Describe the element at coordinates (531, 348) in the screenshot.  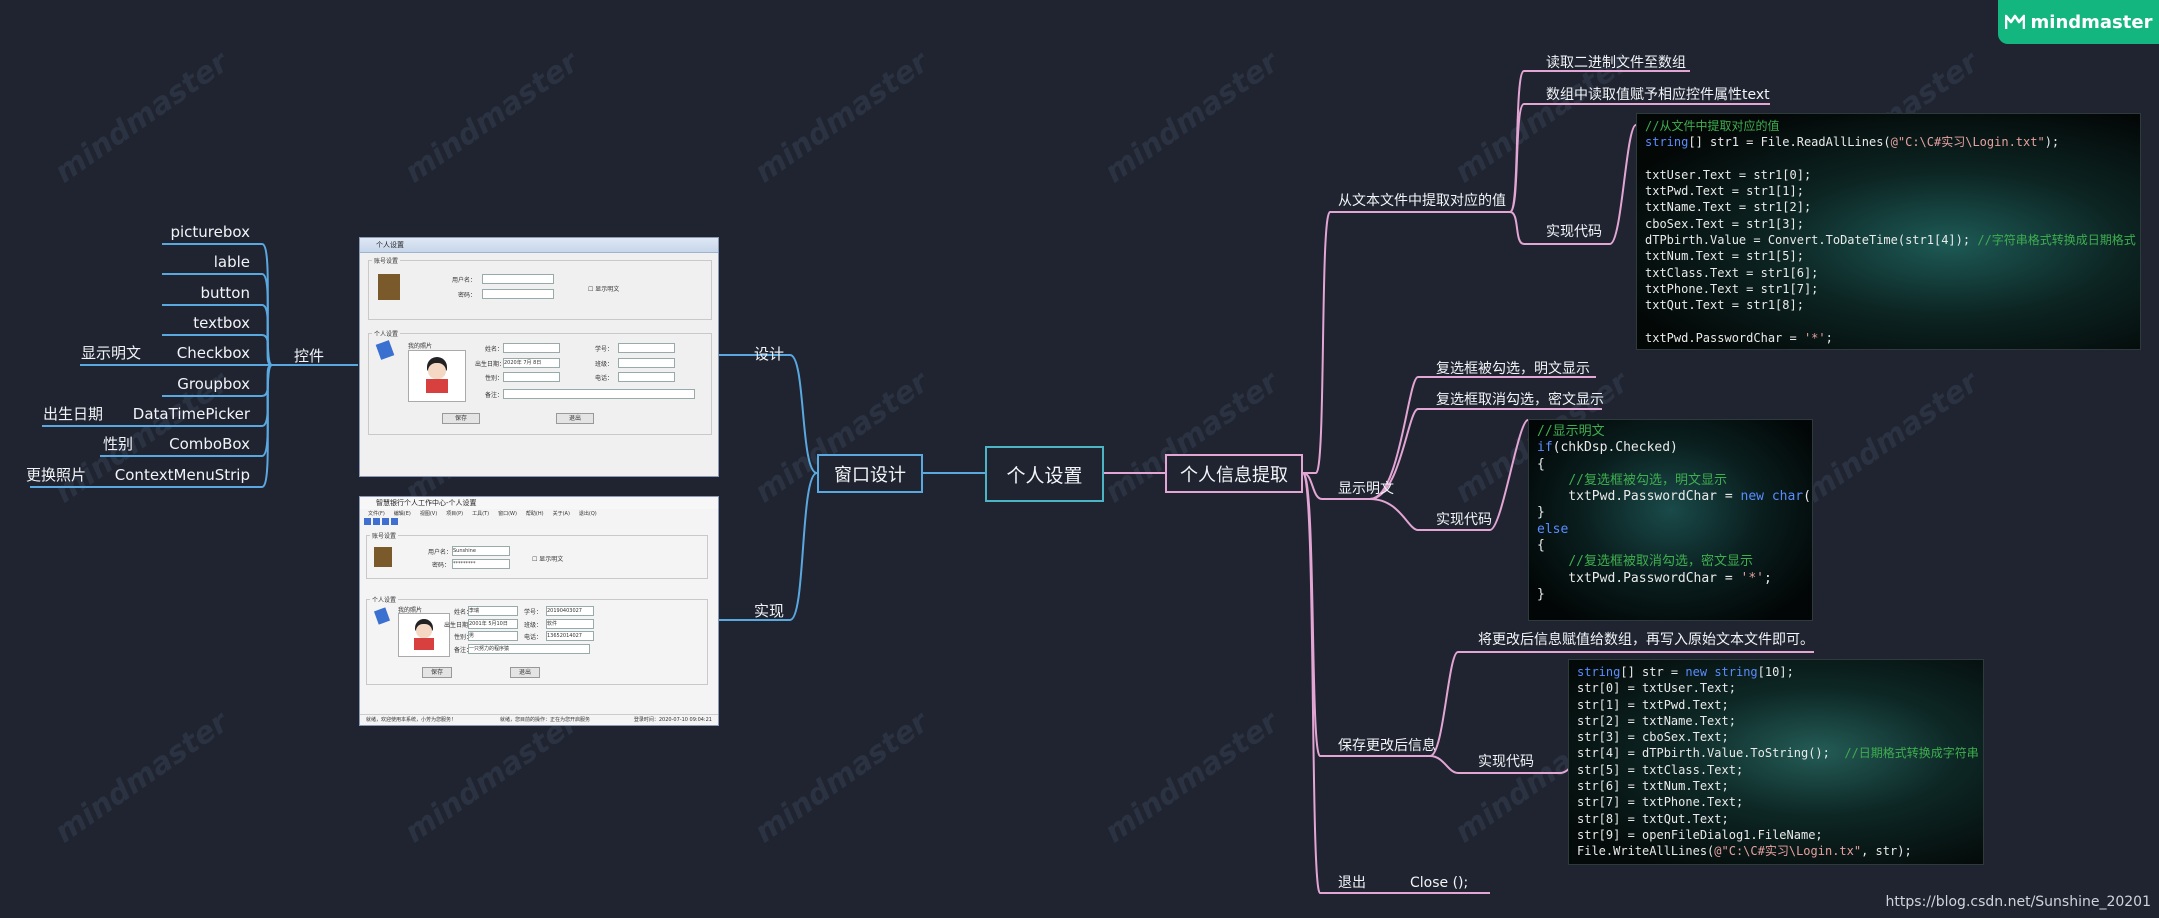
I see `name-field` at that location.